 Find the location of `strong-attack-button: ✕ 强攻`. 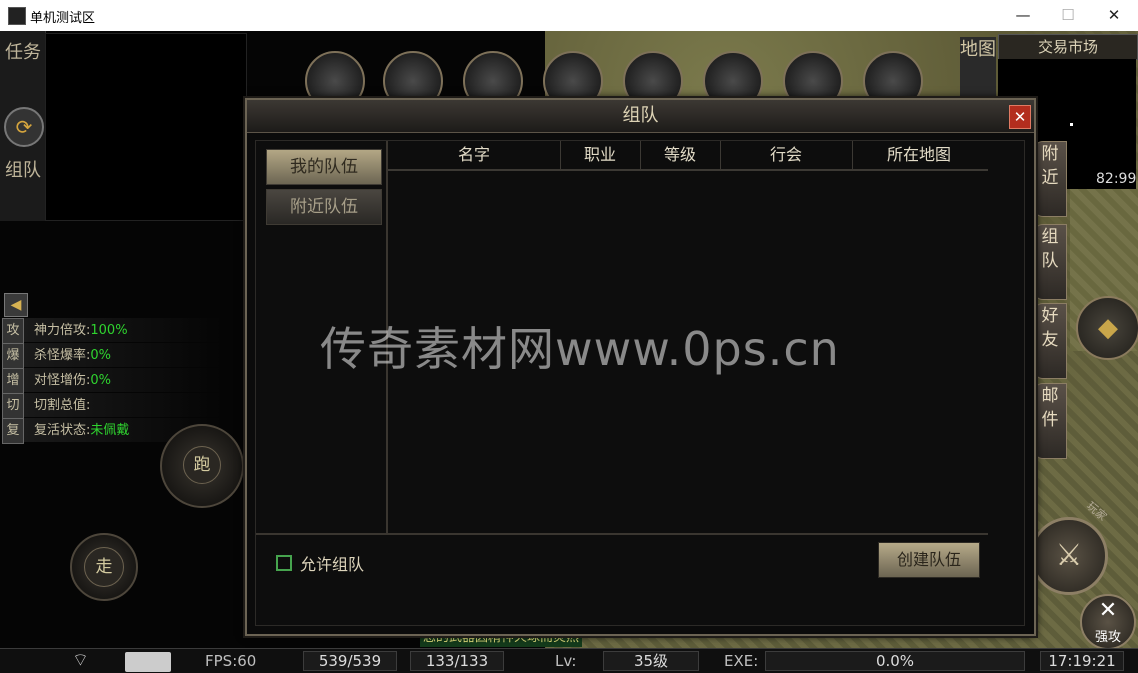

strong-attack-button: ✕ 强攻 is located at coordinates (1108, 622).